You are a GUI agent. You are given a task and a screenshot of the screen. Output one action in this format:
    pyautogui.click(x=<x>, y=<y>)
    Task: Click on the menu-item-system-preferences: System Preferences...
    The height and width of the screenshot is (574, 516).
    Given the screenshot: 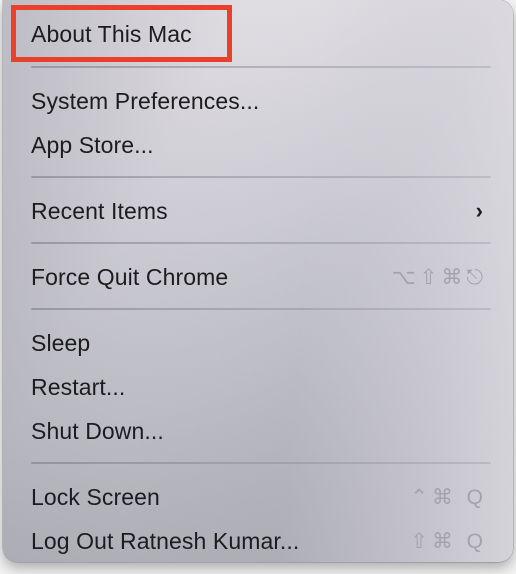 What is the action you would take?
    pyautogui.click(x=258, y=101)
    